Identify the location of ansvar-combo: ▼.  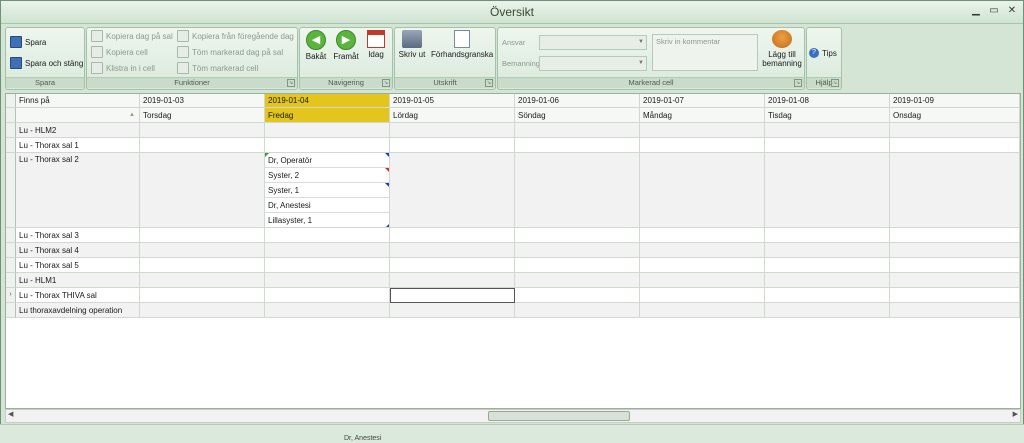
(593, 42).